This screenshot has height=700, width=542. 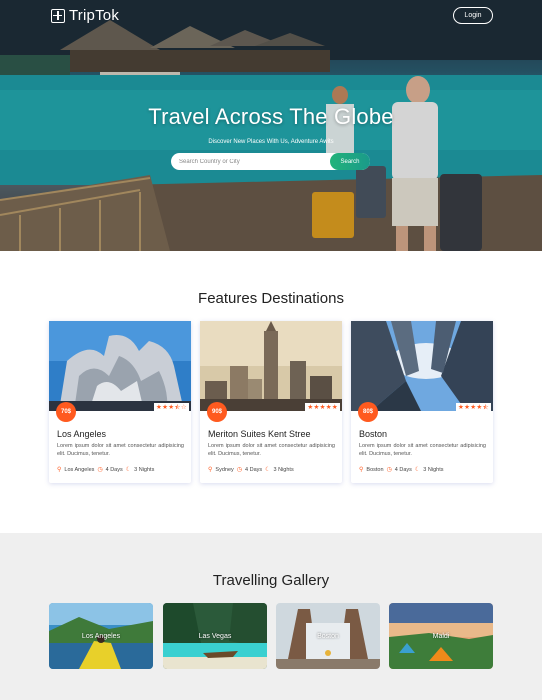 What do you see at coordinates (422, 366) in the screenshot?
I see `card-image-boston` at bounding box center [422, 366].